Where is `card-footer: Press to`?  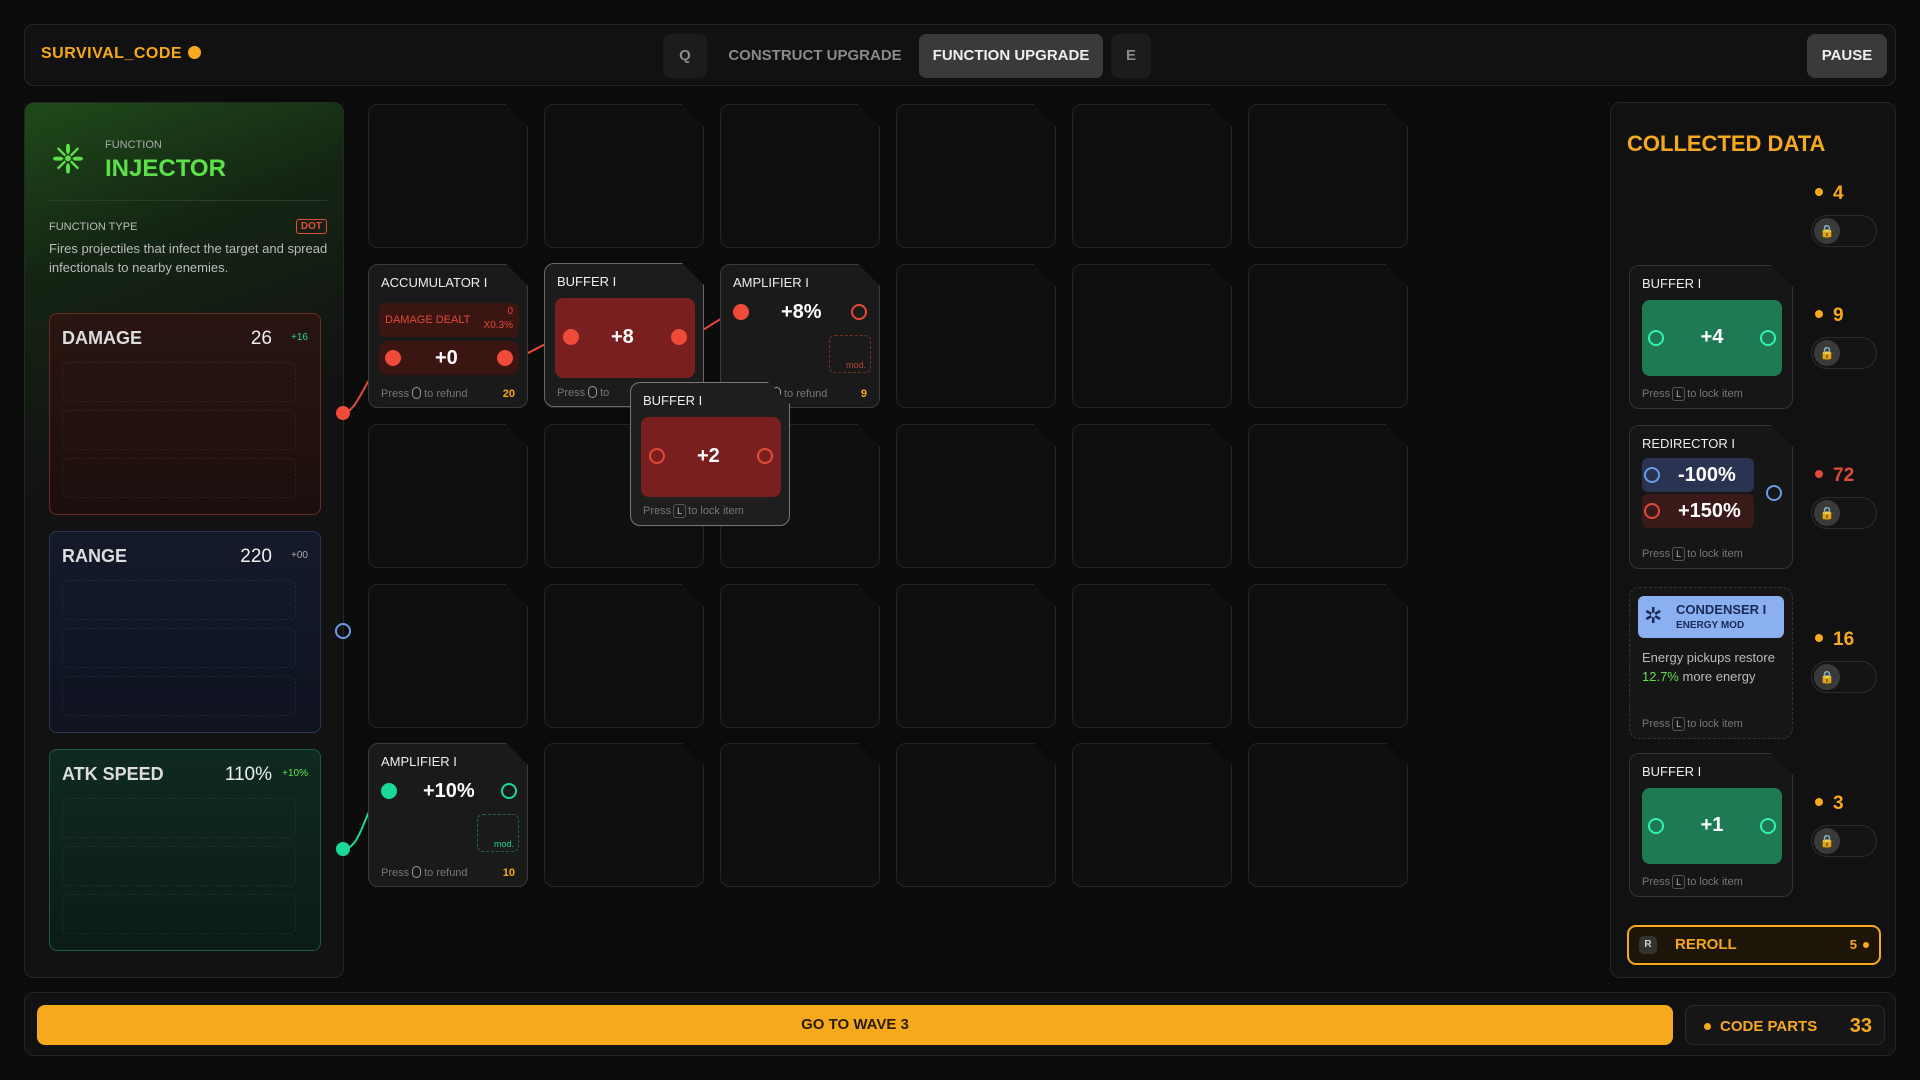 card-footer: Press to is located at coordinates (583, 393).